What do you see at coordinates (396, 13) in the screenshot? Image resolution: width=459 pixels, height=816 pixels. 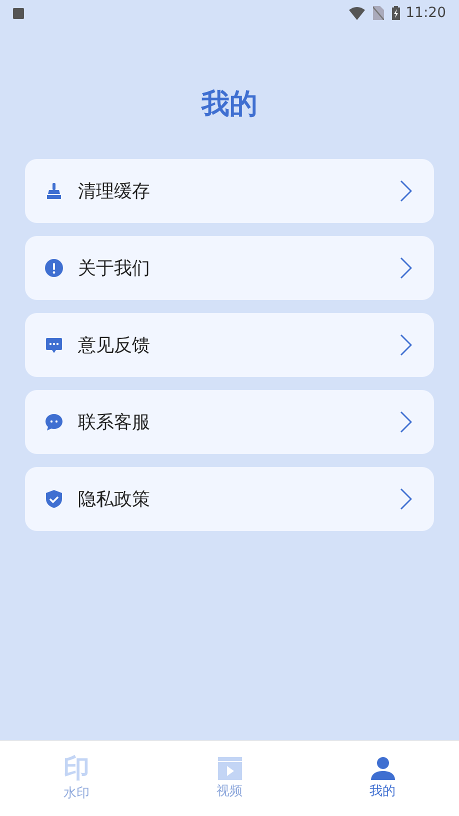 I see `battery-icon` at bounding box center [396, 13].